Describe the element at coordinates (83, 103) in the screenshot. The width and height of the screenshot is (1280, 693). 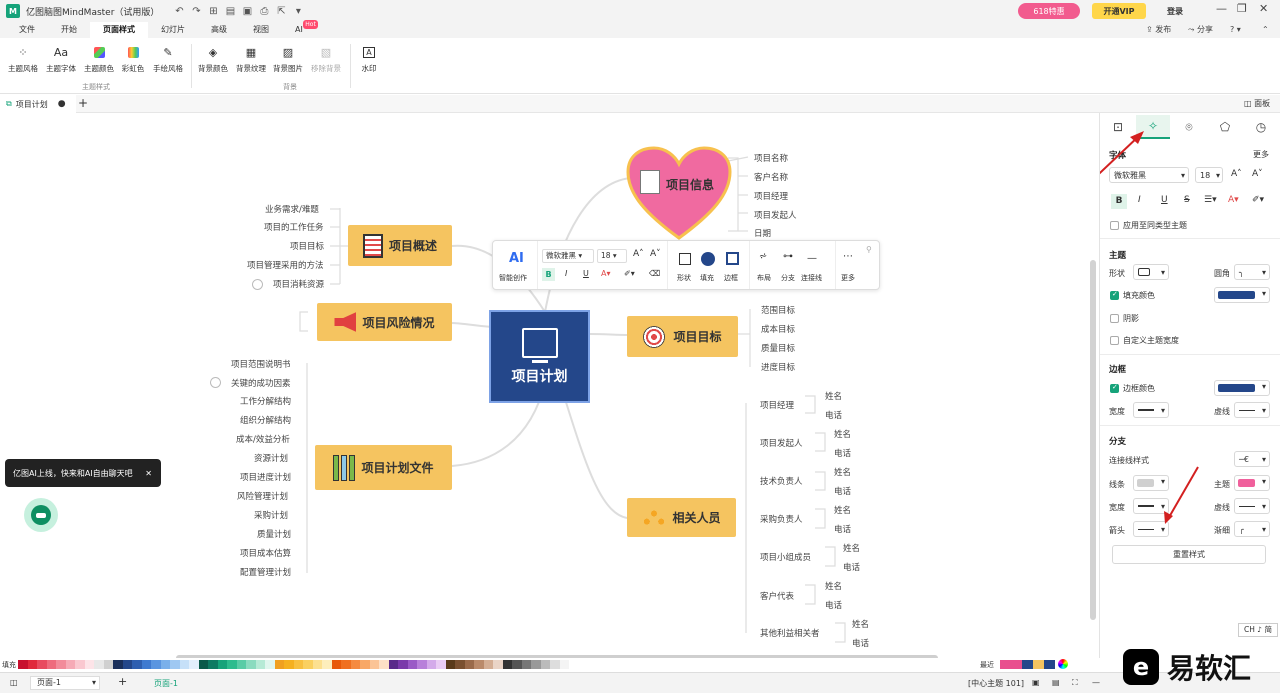
I see `add-tab-icon: +` at that location.